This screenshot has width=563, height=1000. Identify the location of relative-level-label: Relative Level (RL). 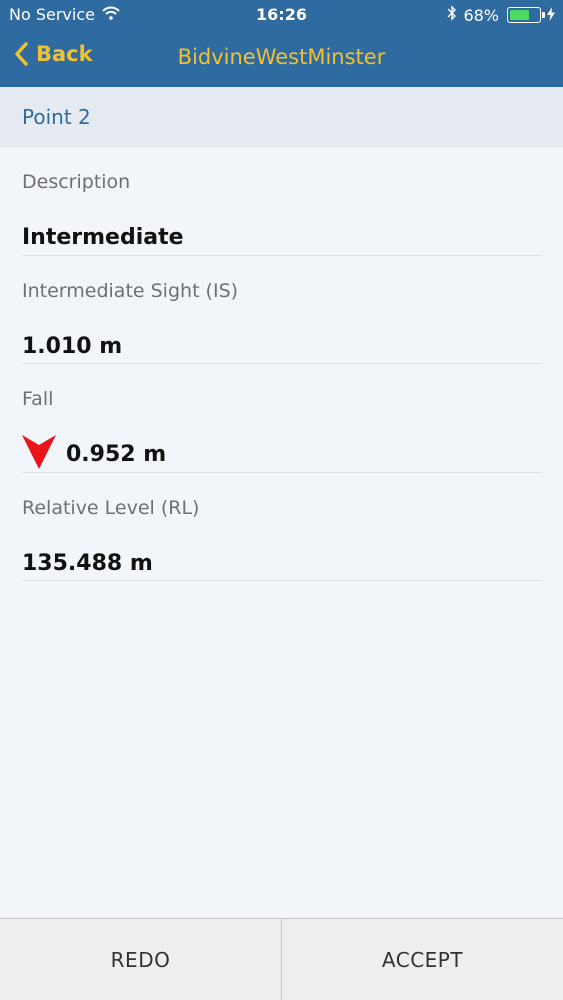
(111, 508).